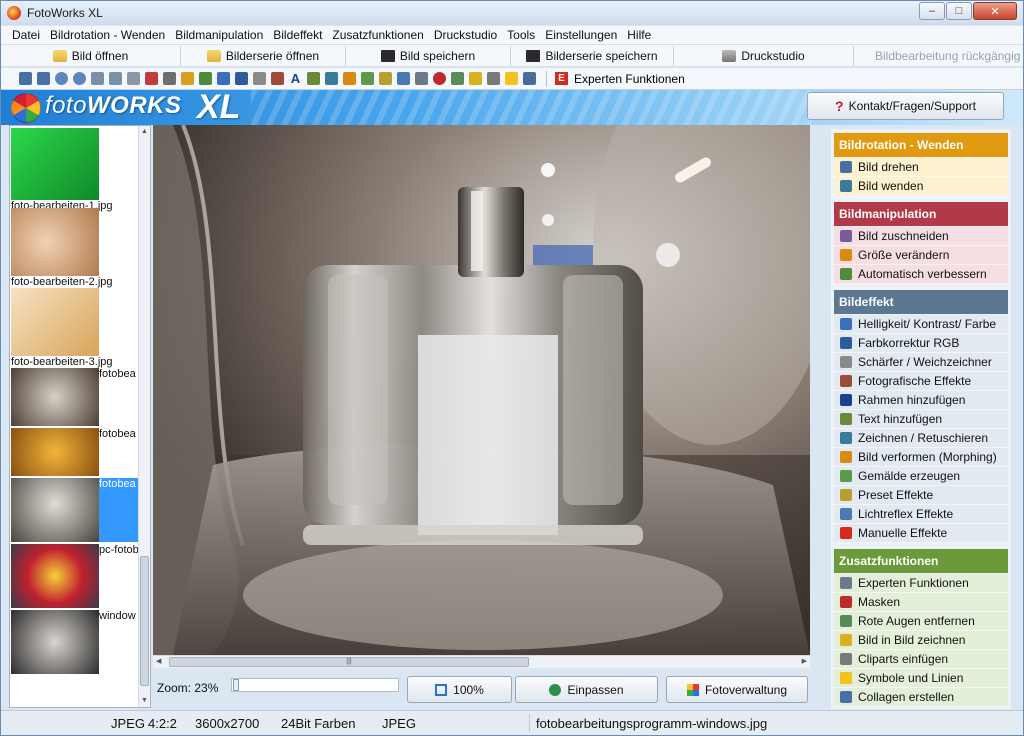 The image size is (1024, 736). Describe the element at coordinates (737, 689) in the screenshot. I see `photo-manager-button: Fotoverwaltung` at that location.